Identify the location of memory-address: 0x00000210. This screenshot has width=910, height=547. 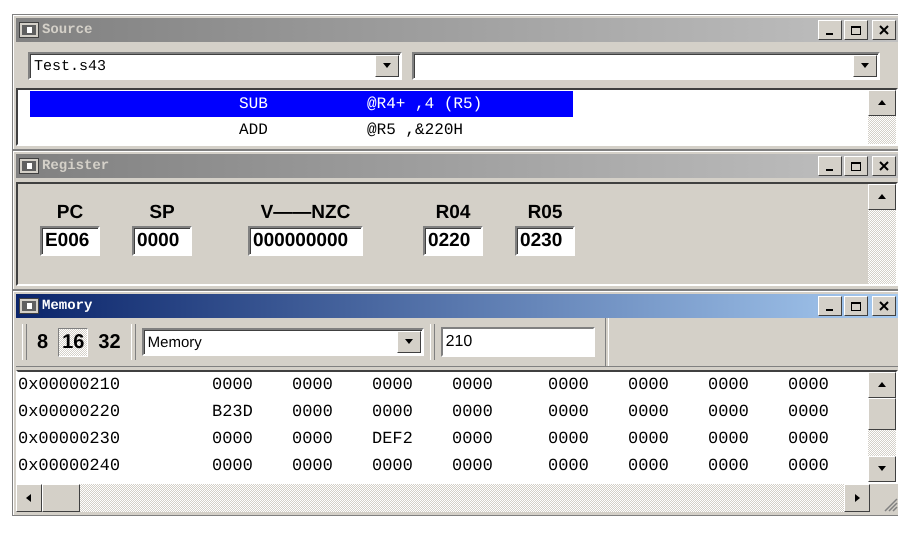
(70, 385).